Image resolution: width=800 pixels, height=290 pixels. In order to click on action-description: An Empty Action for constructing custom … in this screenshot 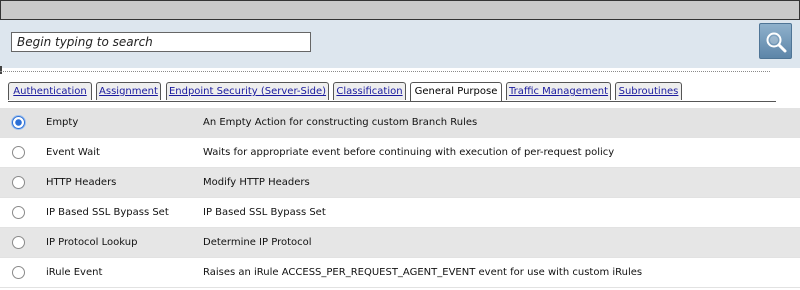, I will do `click(340, 122)`.